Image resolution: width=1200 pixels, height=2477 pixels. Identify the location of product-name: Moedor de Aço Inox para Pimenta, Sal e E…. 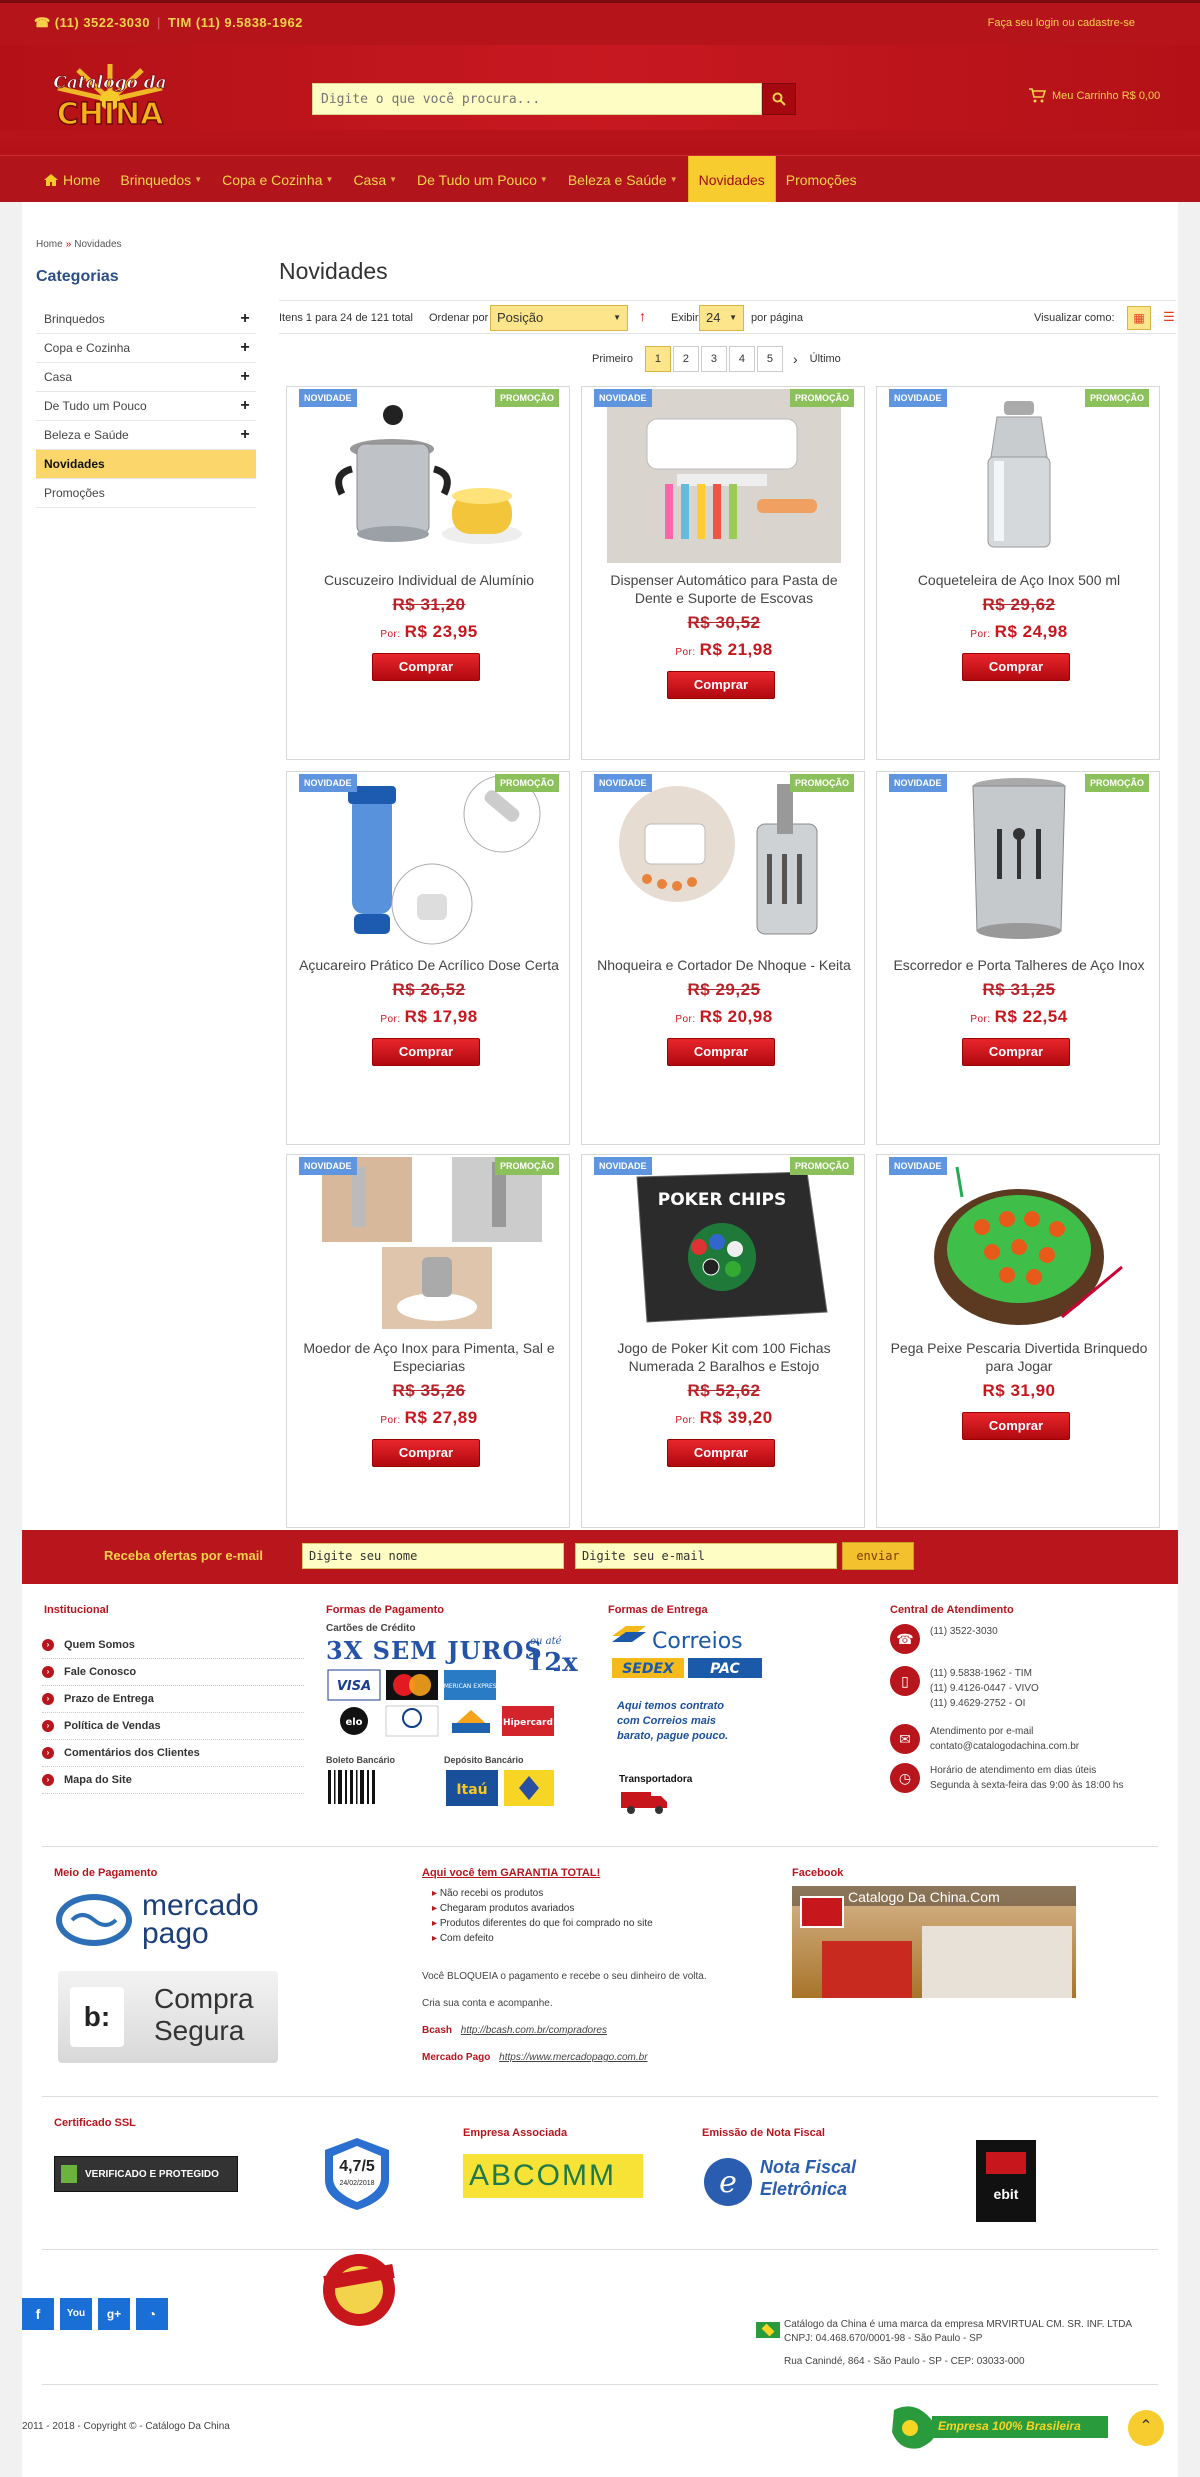
(429, 1357).